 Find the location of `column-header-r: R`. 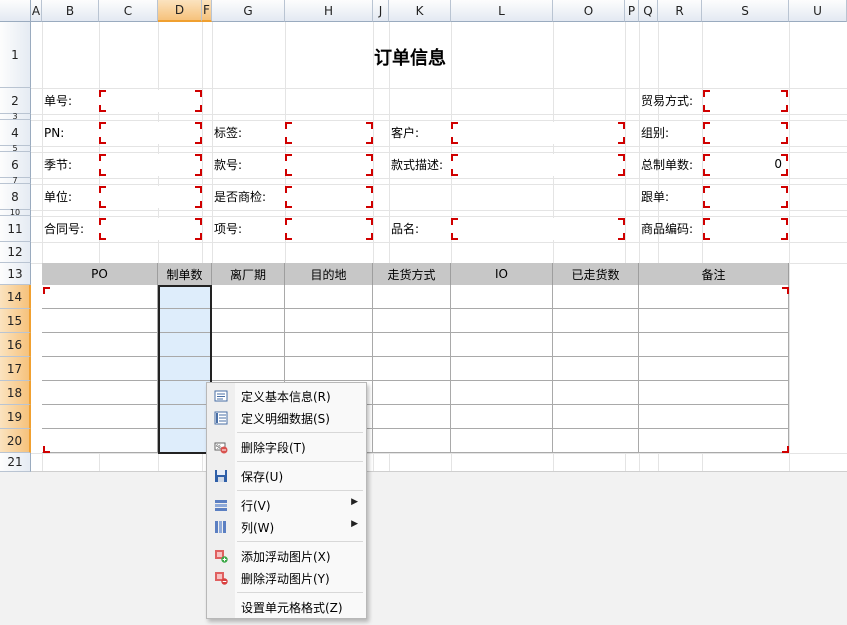

column-header-r: R is located at coordinates (680, 11).